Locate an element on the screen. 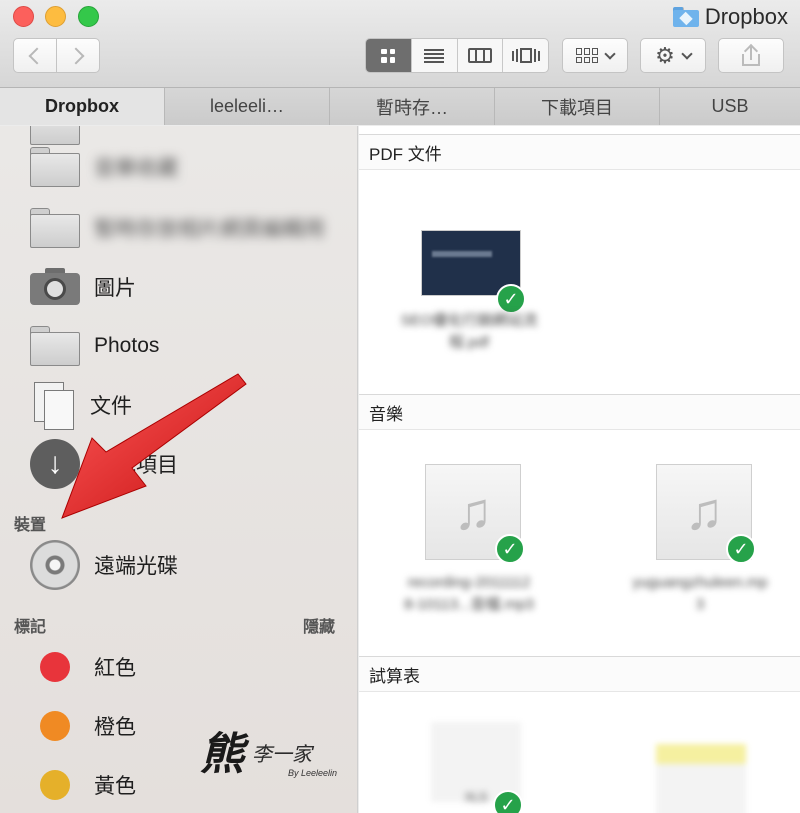  sidebar-item-photos: Photos is located at coordinates (94, 346).